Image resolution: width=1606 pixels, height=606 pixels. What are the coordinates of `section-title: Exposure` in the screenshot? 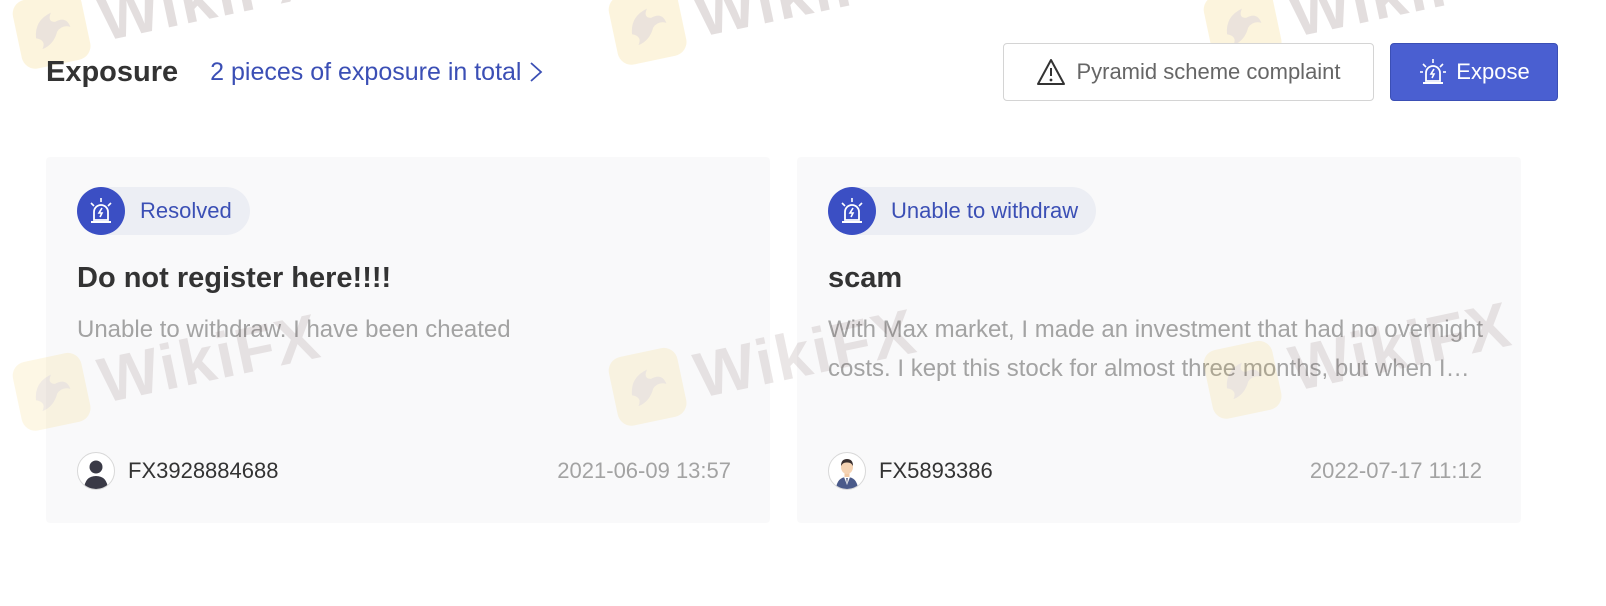 It's located at (112, 71).